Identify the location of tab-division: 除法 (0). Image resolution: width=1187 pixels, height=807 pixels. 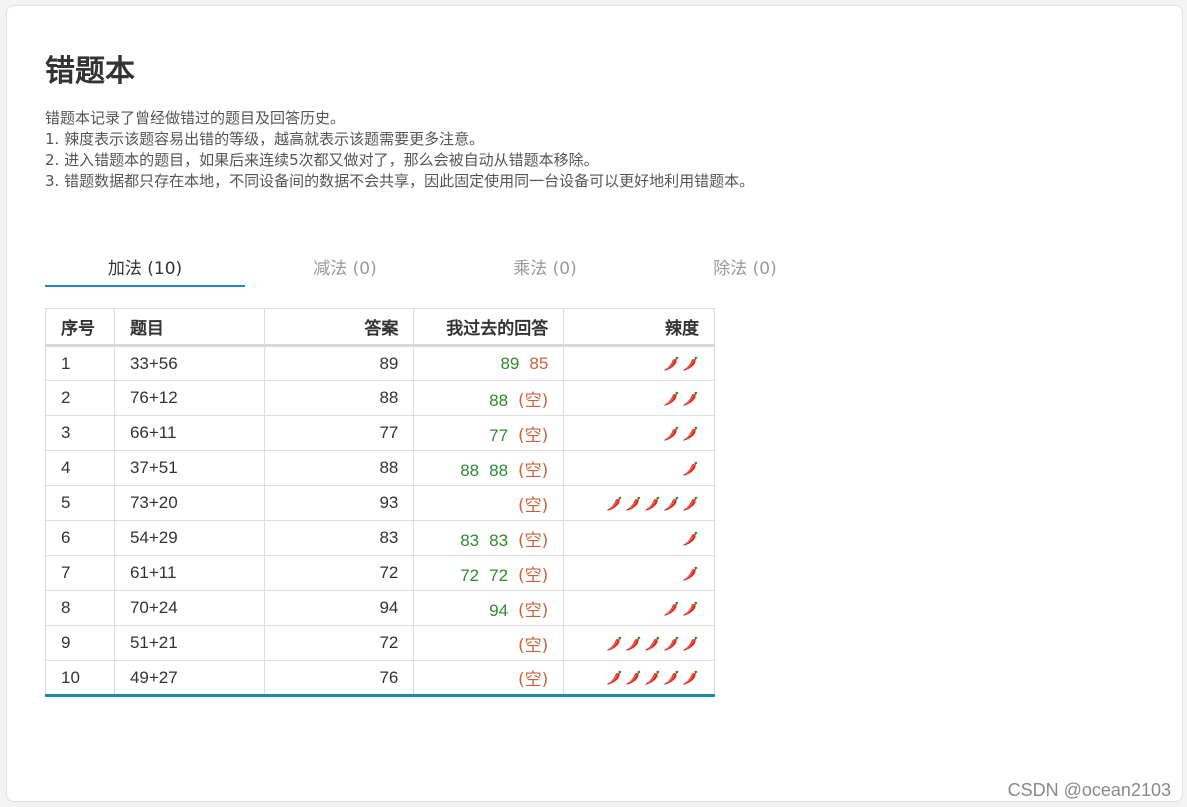
(745, 261).